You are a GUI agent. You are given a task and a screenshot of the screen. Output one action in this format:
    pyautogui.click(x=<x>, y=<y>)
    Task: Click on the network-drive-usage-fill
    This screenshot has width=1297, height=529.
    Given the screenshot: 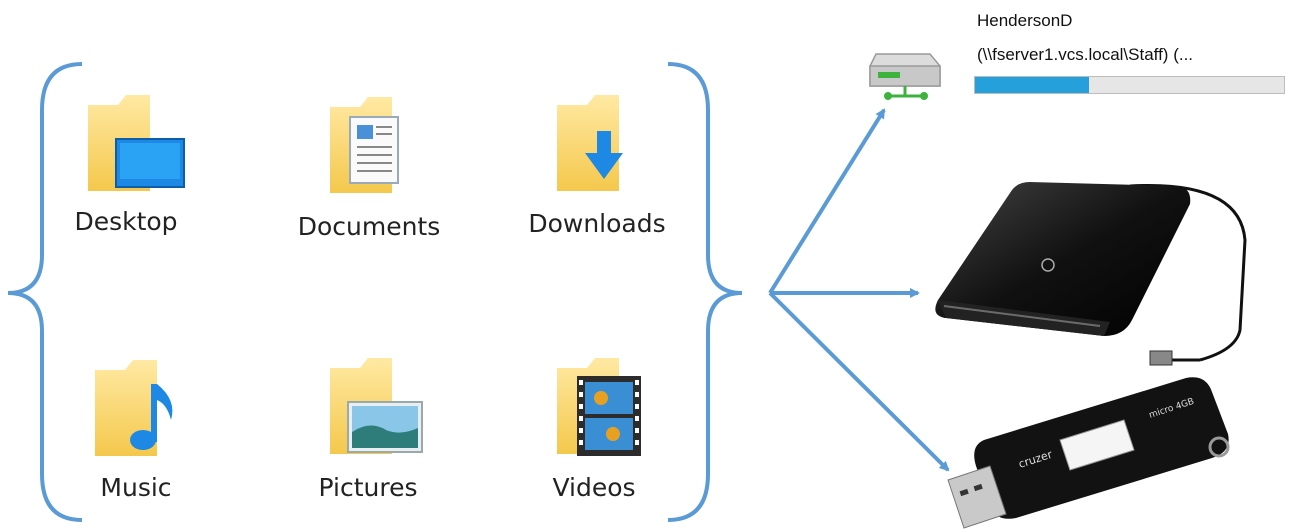 What is the action you would take?
    pyautogui.click(x=1032, y=85)
    